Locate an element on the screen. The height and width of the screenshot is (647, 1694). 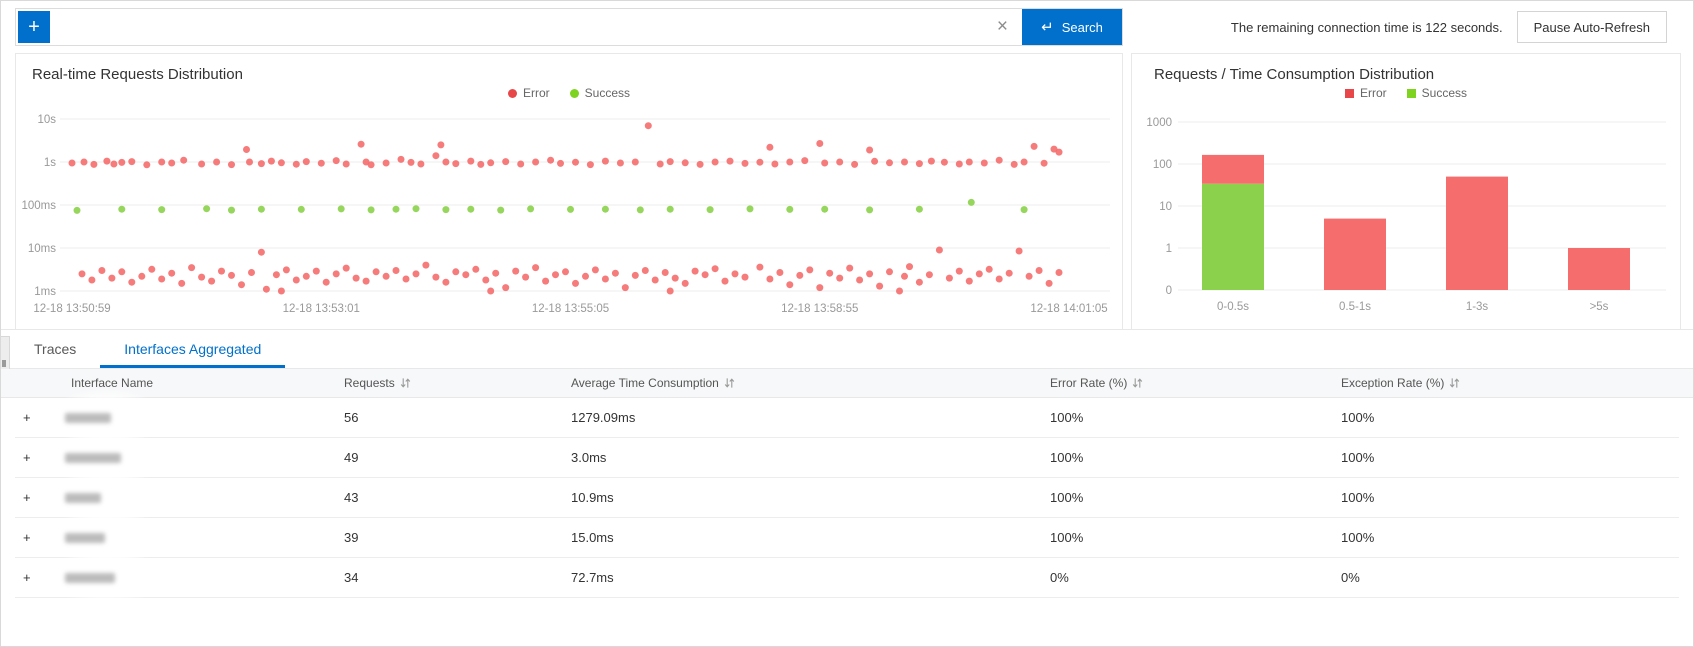
scatter-chart-title: Real-time Requests Distribution is located at coordinates (137, 74).